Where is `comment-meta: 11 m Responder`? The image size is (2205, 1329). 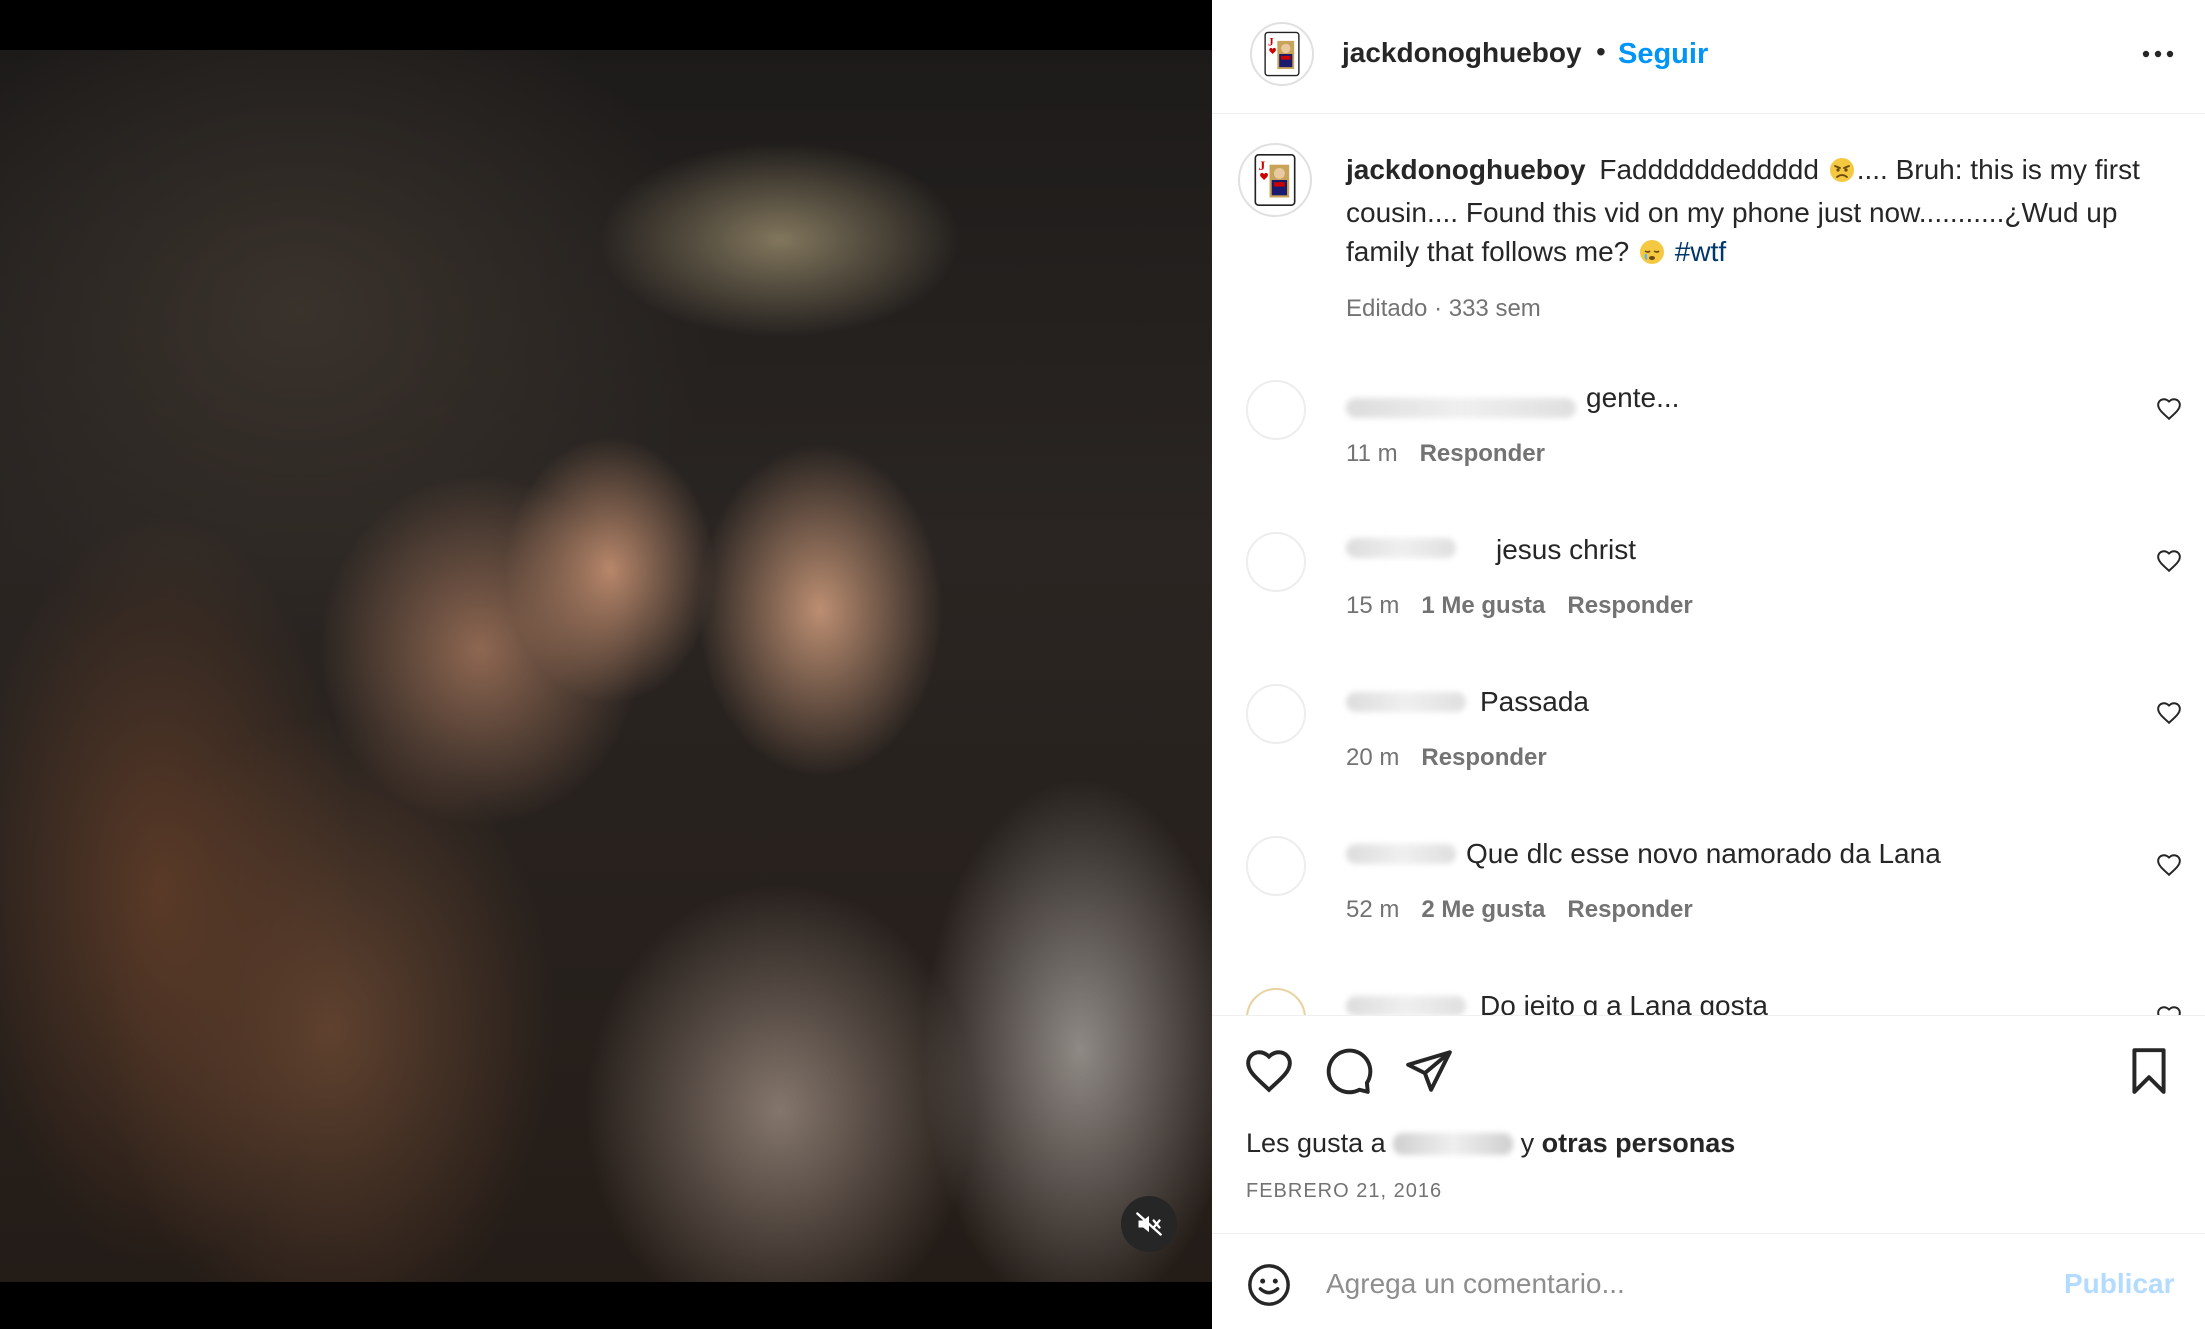
comment-meta: 11 m Responder is located at coordinates (1445, 454).